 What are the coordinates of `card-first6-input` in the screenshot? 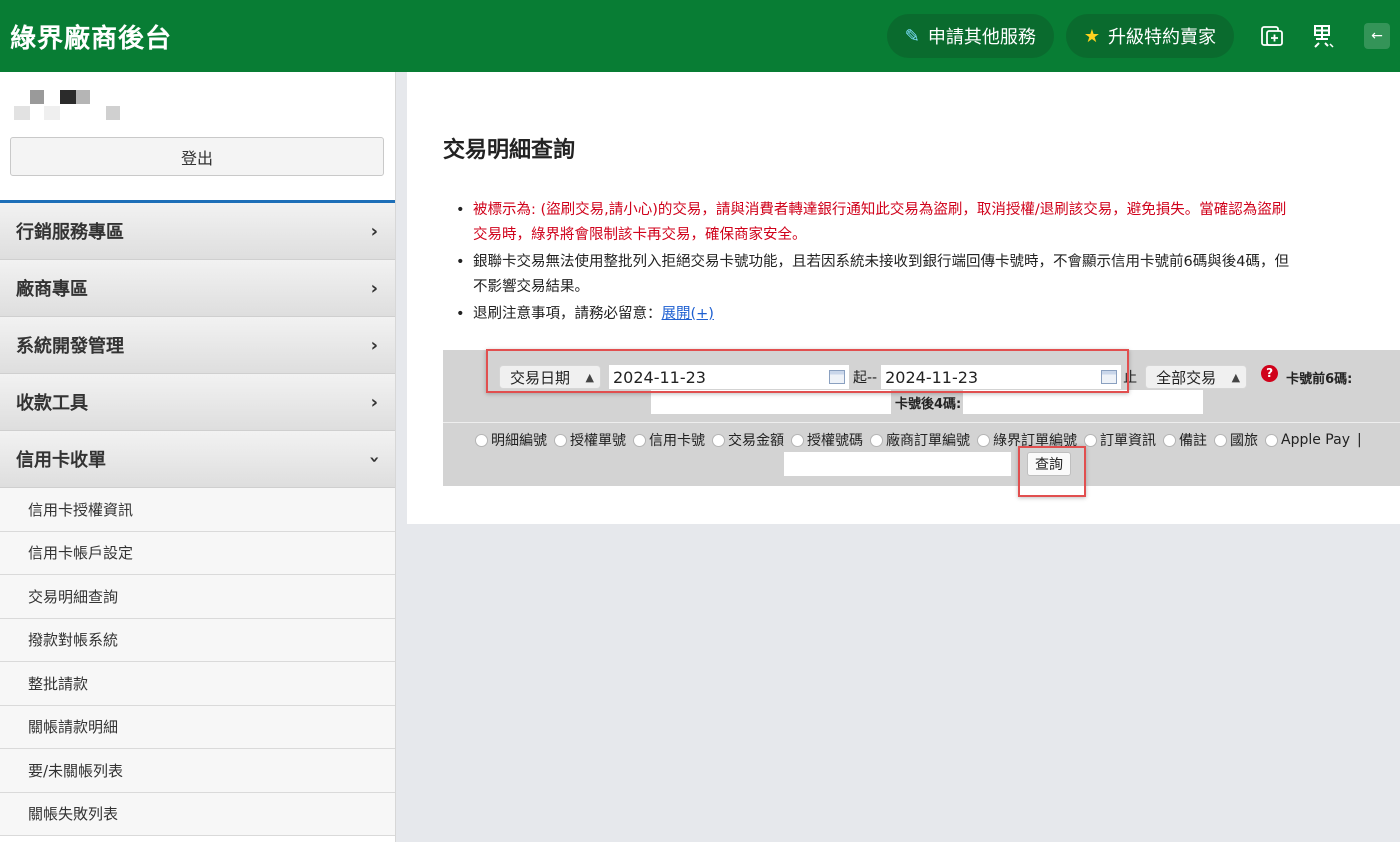 It's located at (771, 402).